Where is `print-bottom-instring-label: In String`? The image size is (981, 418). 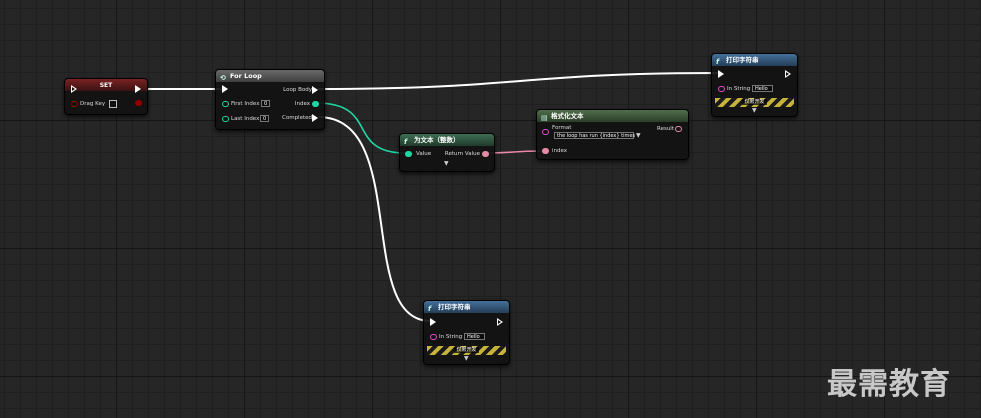
print-bottom-instring-label: In String is located at coordinates (451, 337).